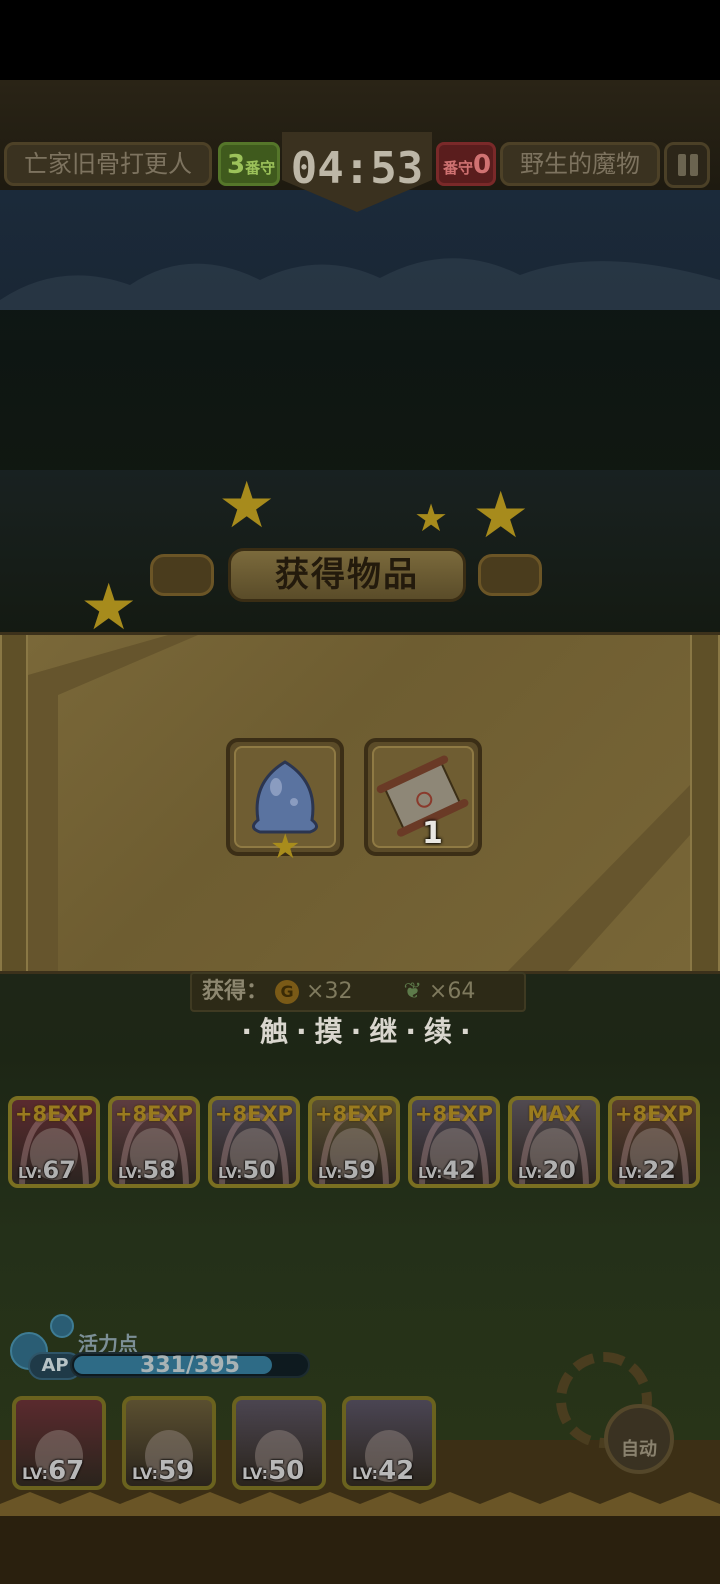  What do you see at coordinates (254, 1142) in the screenshot?
I see `party-member-card: +8EXP LV:50` at bounding box center [254, 1142].